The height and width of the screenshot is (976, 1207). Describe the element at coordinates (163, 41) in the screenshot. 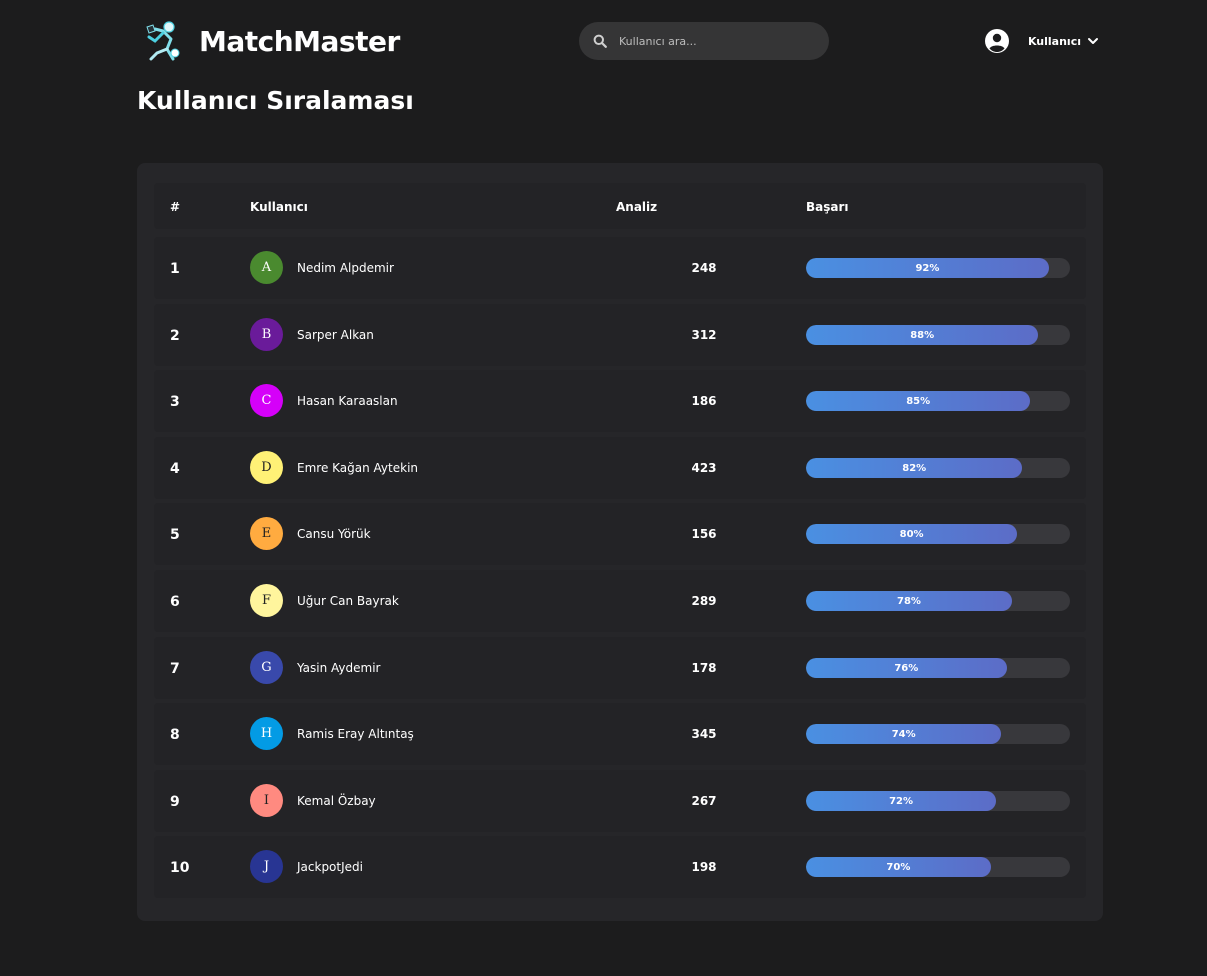

I see `soccer-player-logo-icon` at that location.